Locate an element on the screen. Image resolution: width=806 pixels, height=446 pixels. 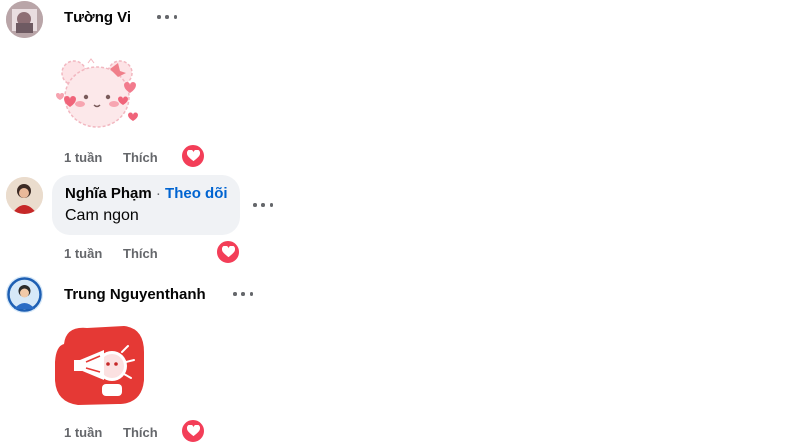
comment-bubble: Nghĩa Phạm · Theo dõi Cam ngon is located at coordinates (146, 205).